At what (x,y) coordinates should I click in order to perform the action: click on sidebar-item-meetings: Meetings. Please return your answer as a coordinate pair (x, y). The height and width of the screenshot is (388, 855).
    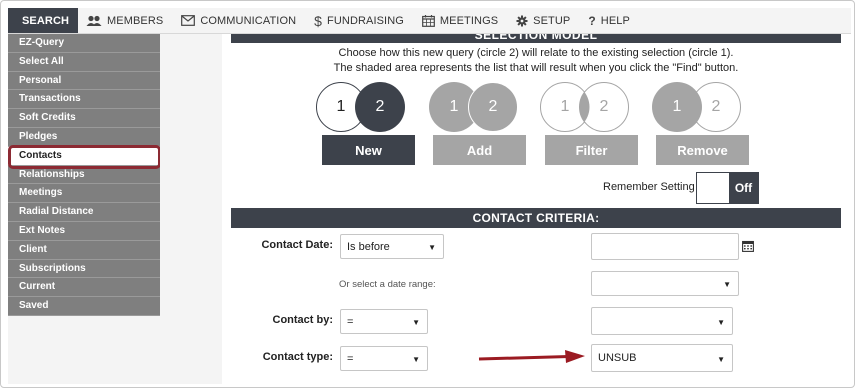
    Looking at the image, I should click on (84, 194).